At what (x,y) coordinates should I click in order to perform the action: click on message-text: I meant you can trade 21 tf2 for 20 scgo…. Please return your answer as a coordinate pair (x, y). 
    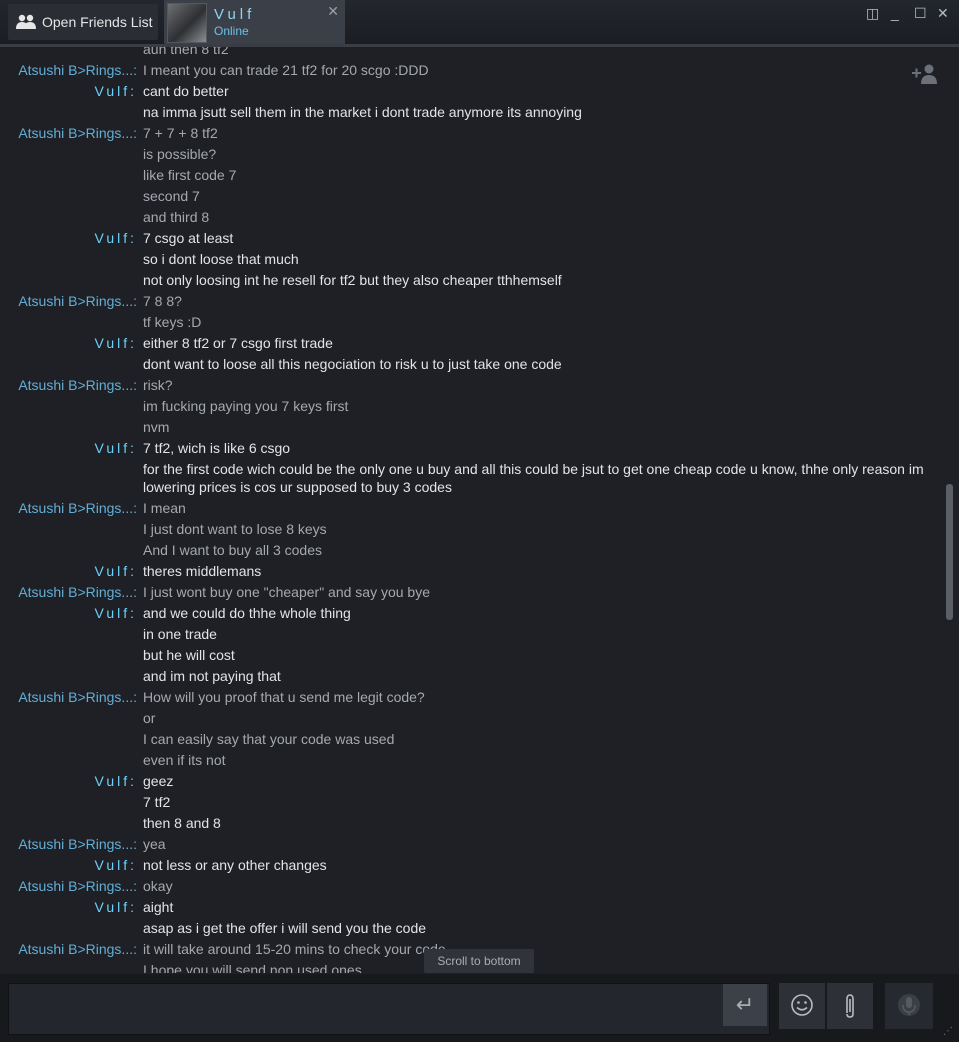
    Looking at the image, I should click on (286, 70).